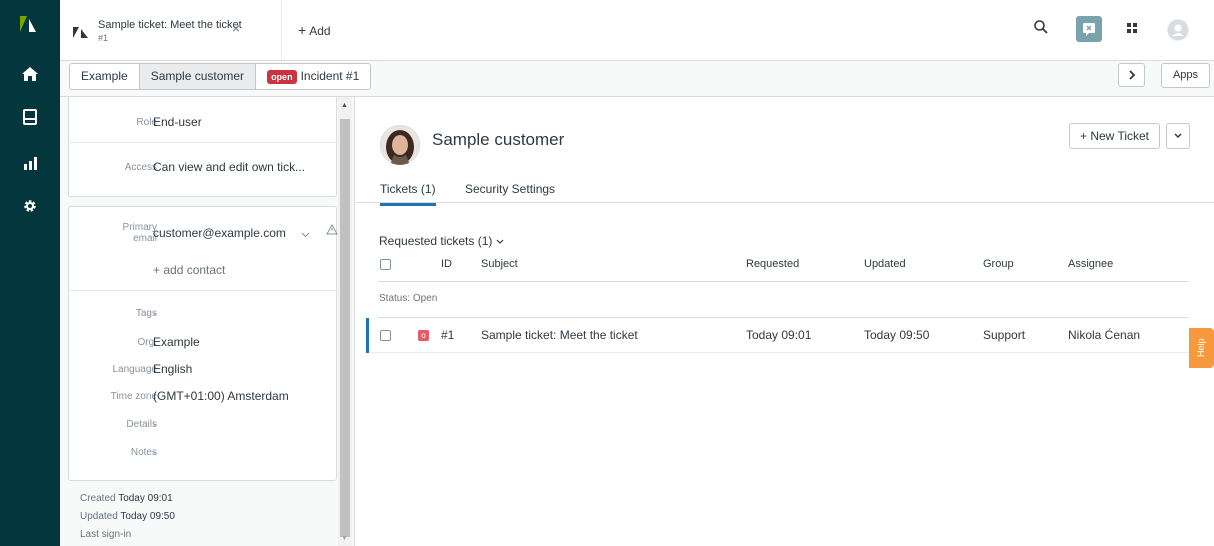 The height and width of the screenshot is (546, 1214). Describe the element at coordinates (385, 264) in the screenshot. I see `select-all-checkbox` at that location.